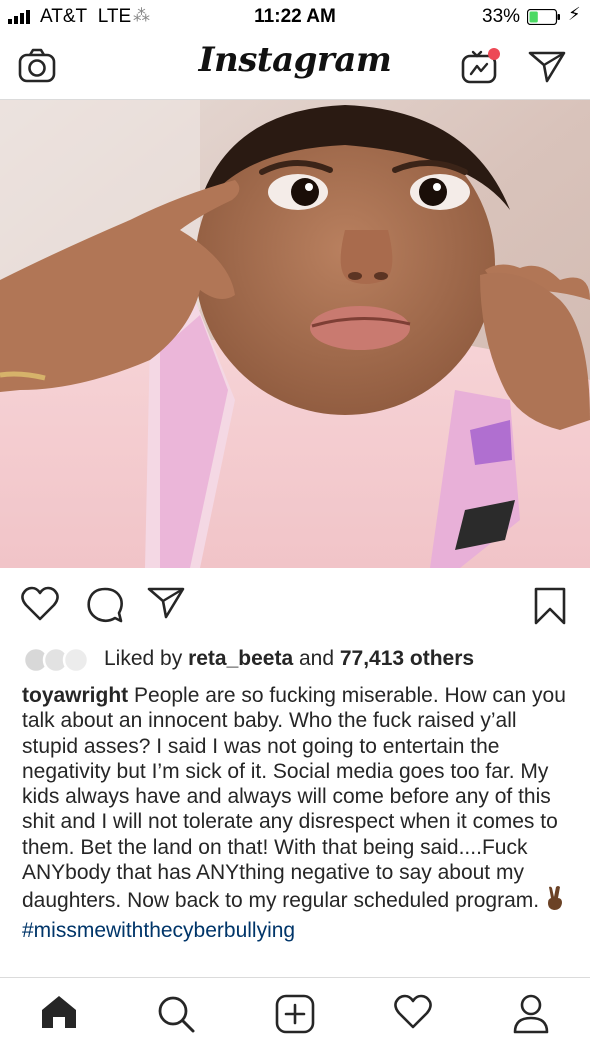  Describe the element at coordinates (407, 658) in the screenshot. I see `likes-count: 77,413 others` at that location.